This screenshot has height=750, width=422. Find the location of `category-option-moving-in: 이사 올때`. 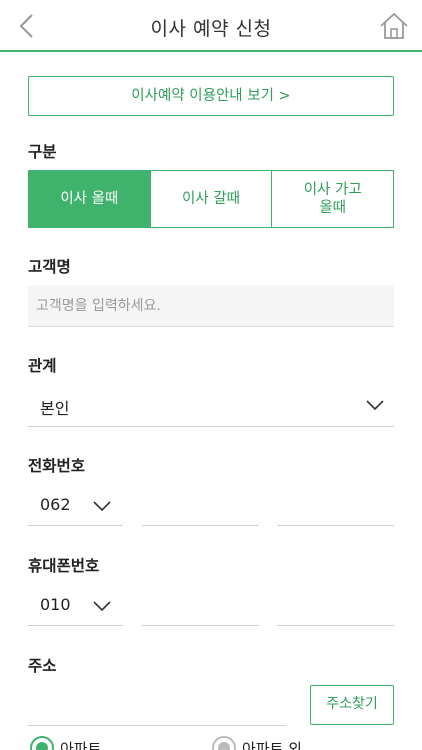

category-option-moving-in: 이사 올때 is located at coordinates (90, 199).